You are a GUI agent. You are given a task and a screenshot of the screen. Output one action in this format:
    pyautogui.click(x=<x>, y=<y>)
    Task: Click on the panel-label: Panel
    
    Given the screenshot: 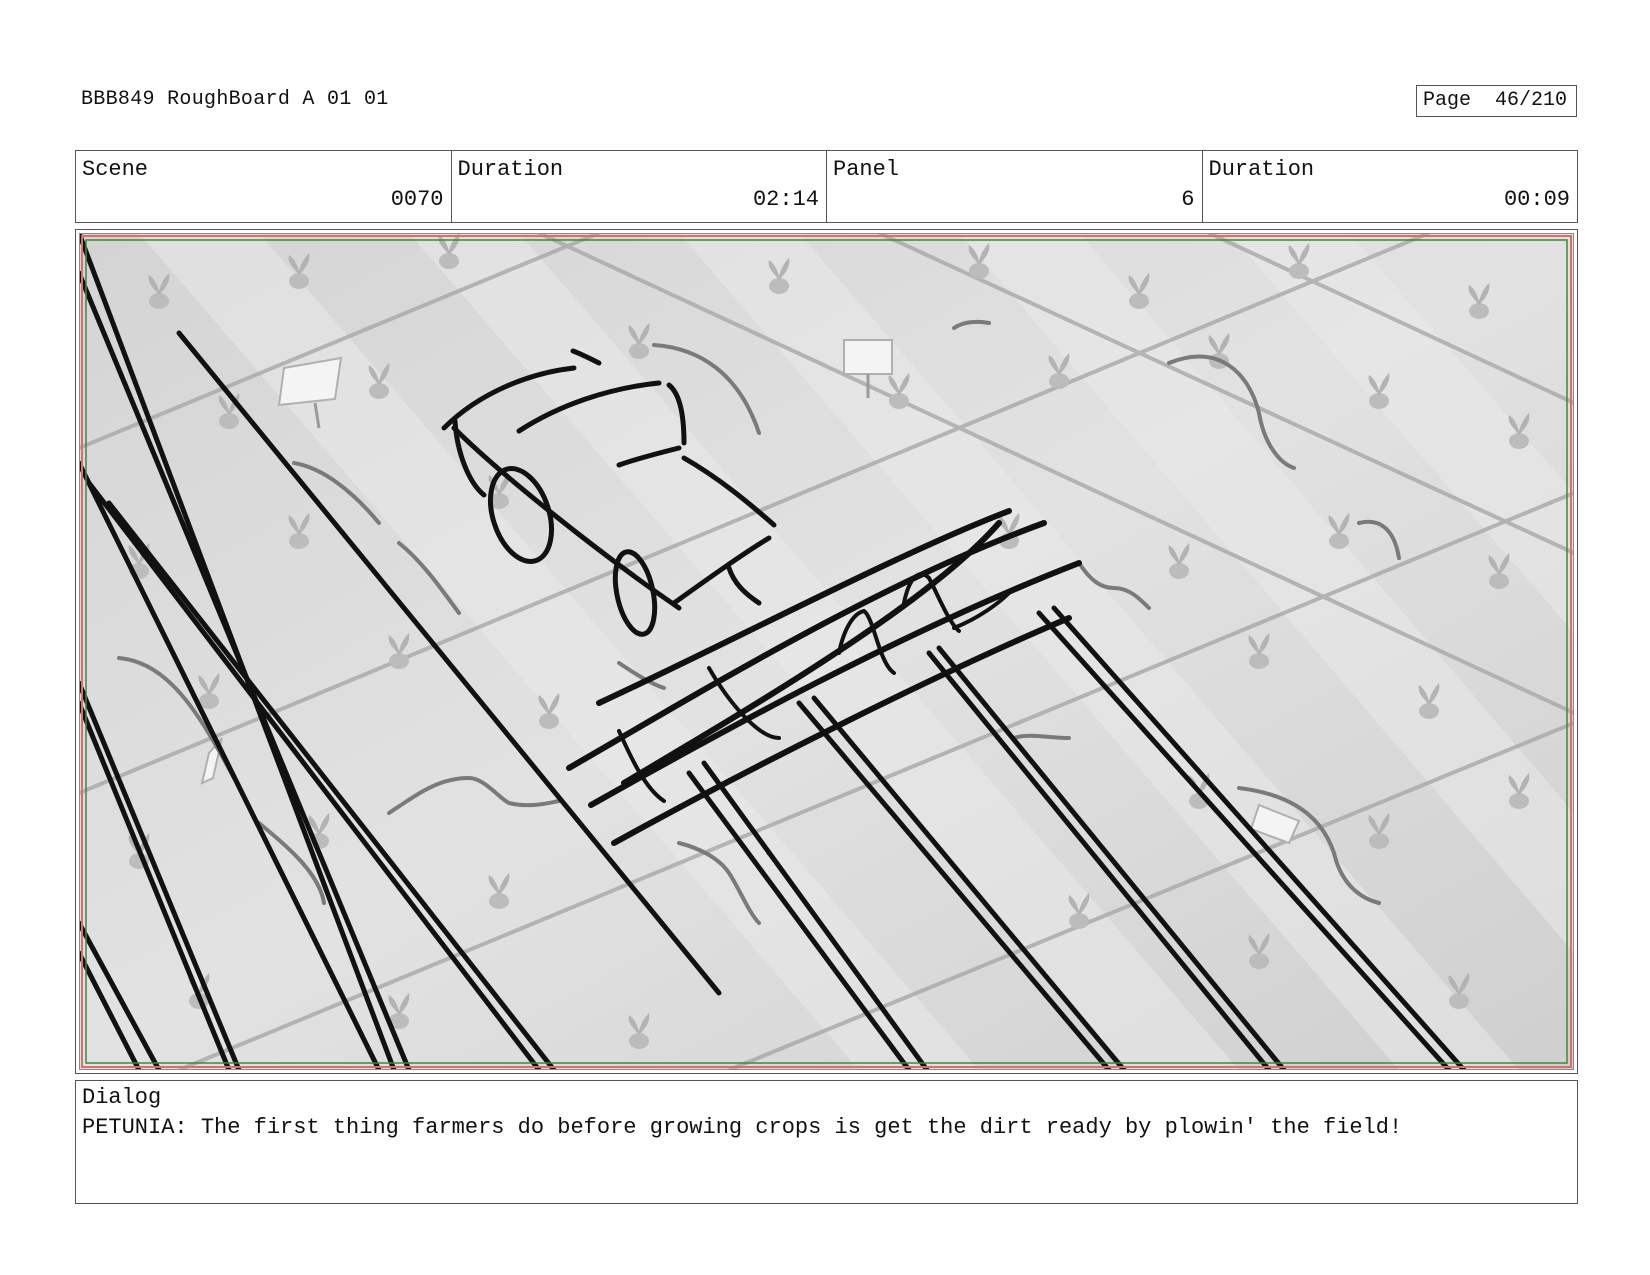 What is the action you would take?
    pyautogui.click(x=866, y=169)
    